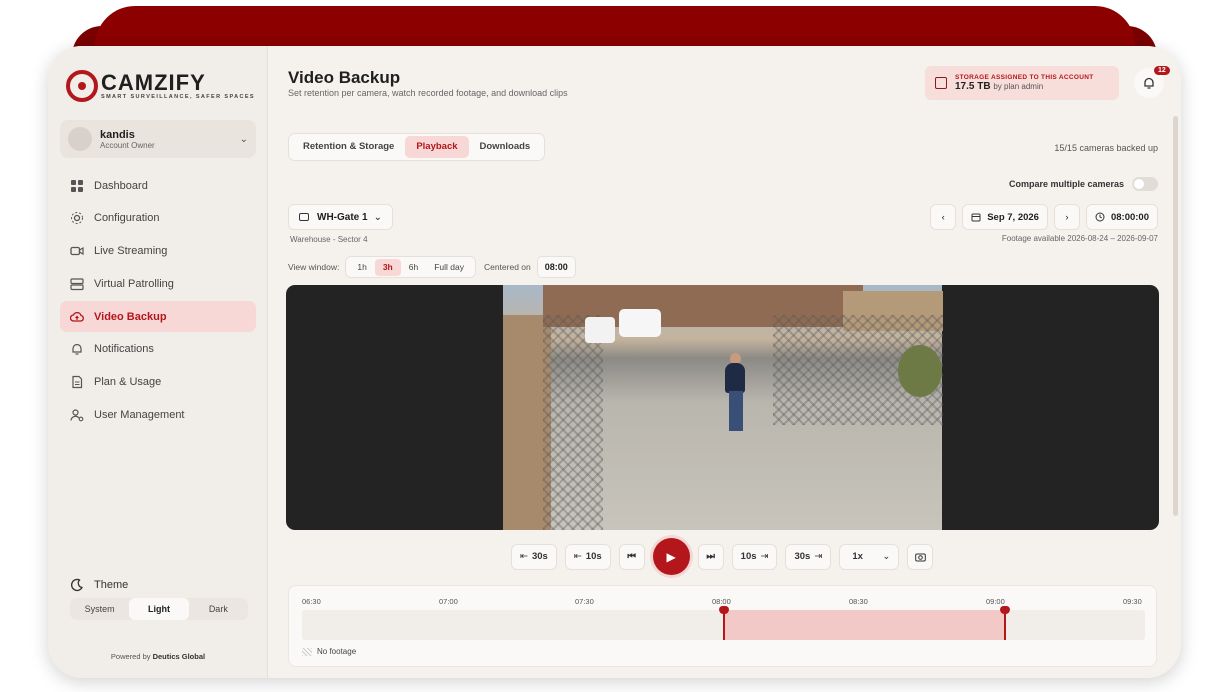 The height and width of the screenshot is (692, 1229). What do you see at coordinates (1005, 623) in the screenshot?
I see `range-end-marker` at bounding box center [1005, 623].